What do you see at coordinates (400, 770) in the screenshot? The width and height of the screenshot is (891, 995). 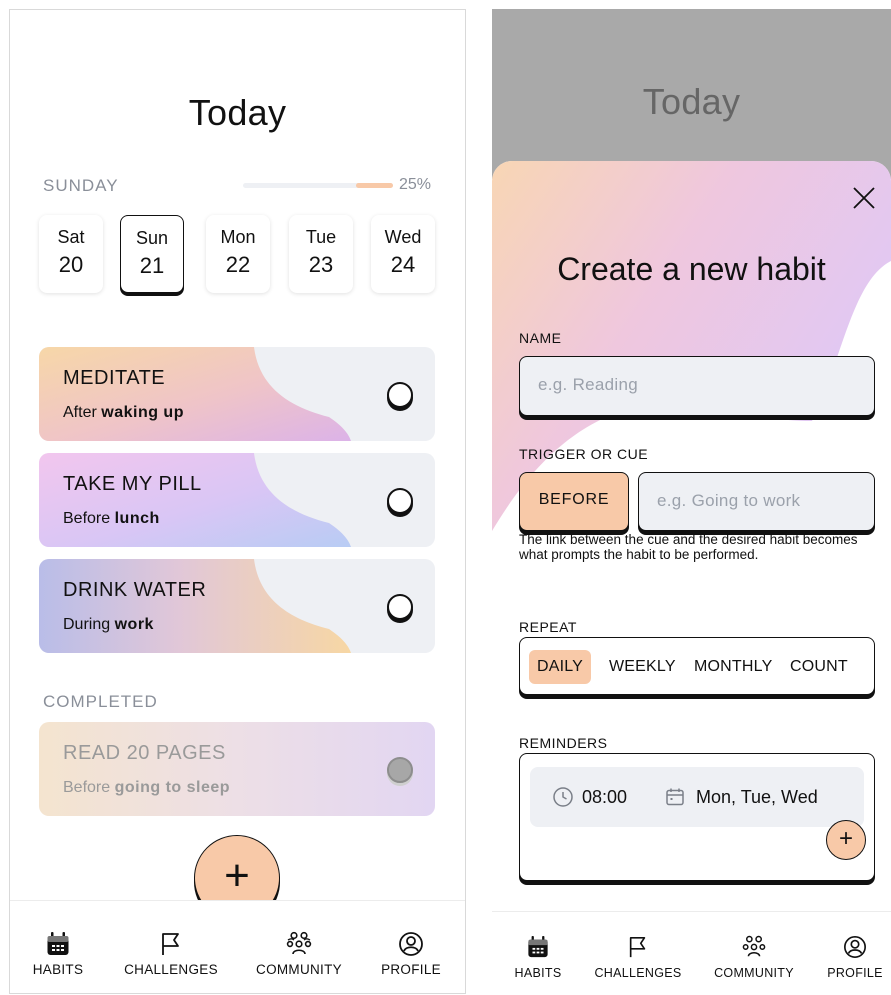 I see `habit-checkbox-completed` at bounding box center [400, 770].